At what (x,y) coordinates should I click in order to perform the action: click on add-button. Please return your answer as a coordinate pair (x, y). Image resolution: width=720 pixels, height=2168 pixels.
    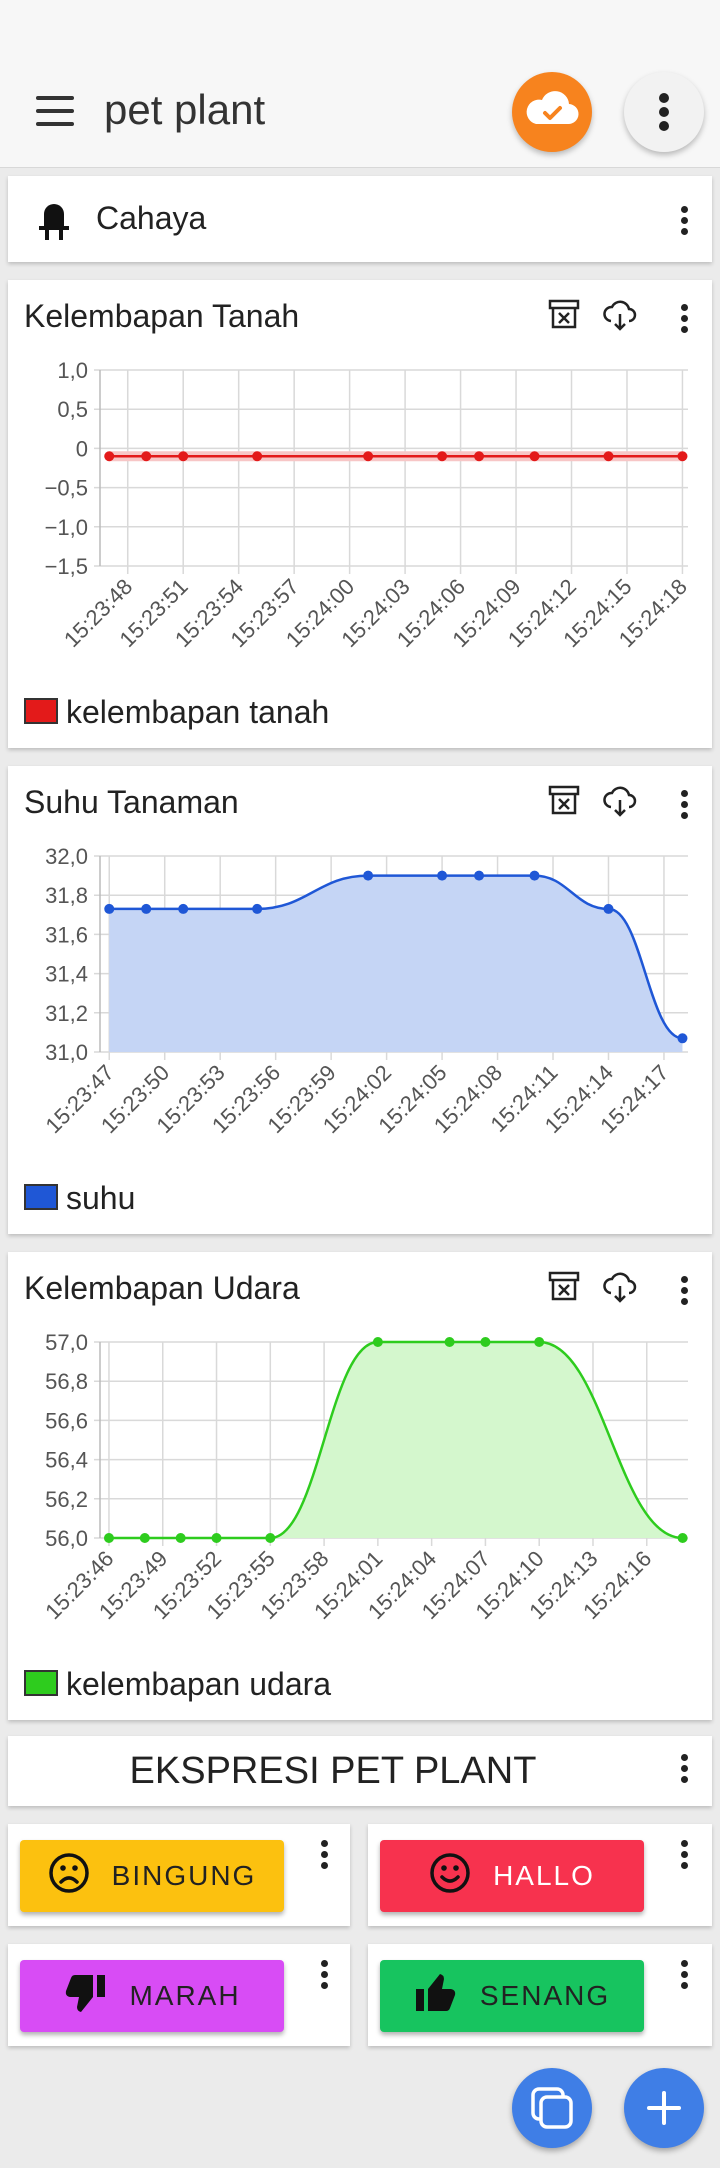
    Looking at the image, I should click on (664, 2108).